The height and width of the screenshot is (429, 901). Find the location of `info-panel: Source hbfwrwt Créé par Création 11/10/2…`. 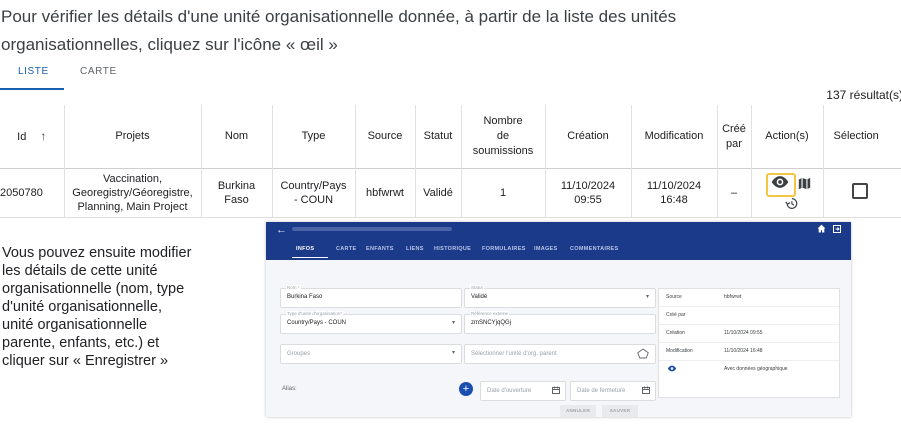

info-panel: Source hbfwrwt Créé par Création 11/10/2… is located at coordinates (749, 343).